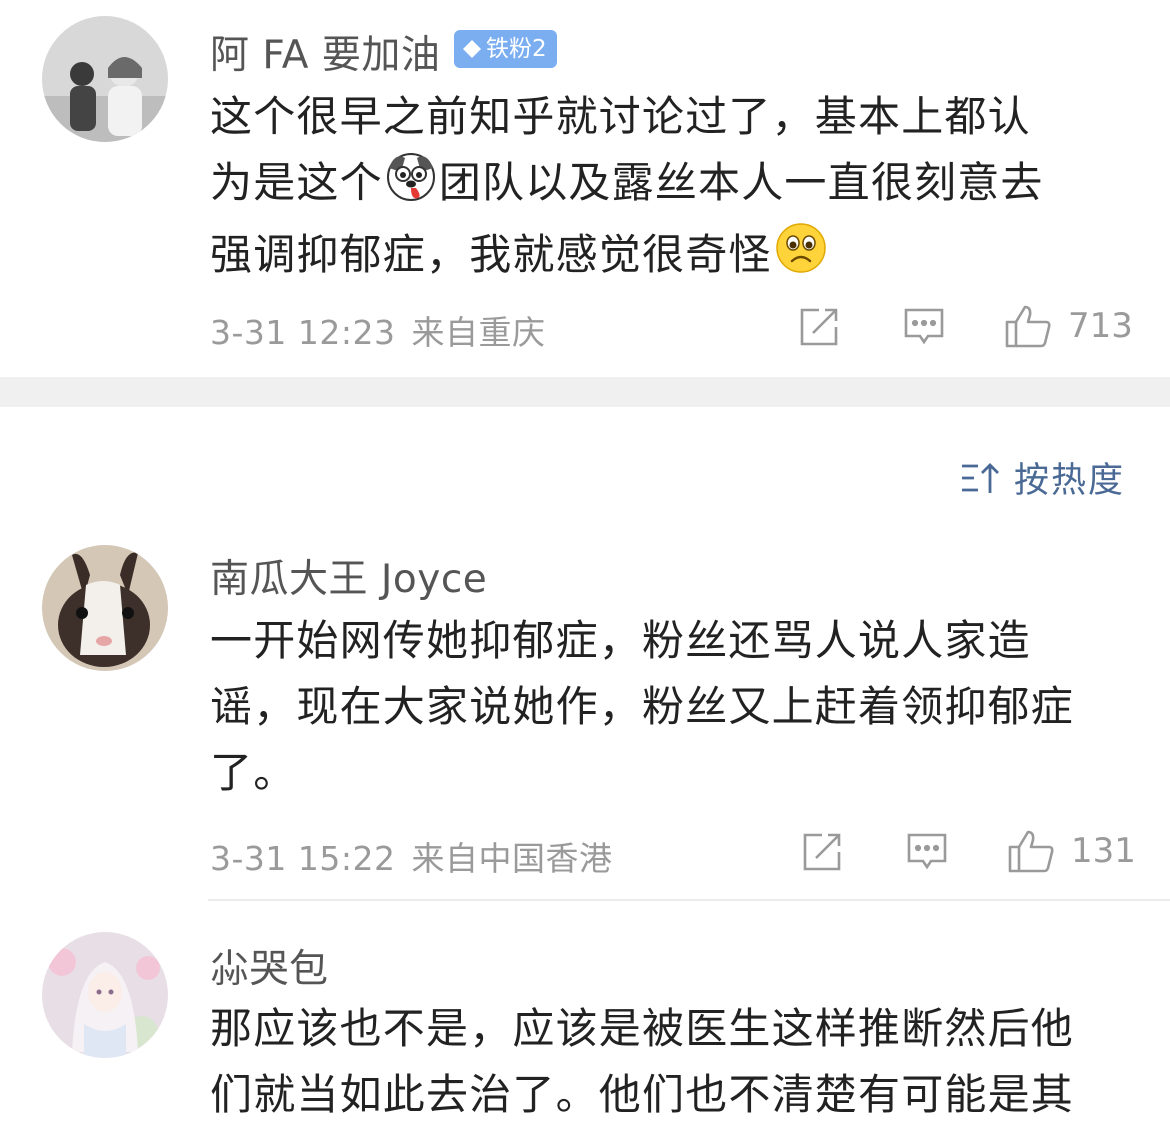 The height and width of the screenshot is (1141, 1170). What do you see at coordinates (642, 1028) in the screenshot?
I see `comment-line: 那应该也不是，应该是被医生这样推断然后他` at bounding box center [642, 1028].